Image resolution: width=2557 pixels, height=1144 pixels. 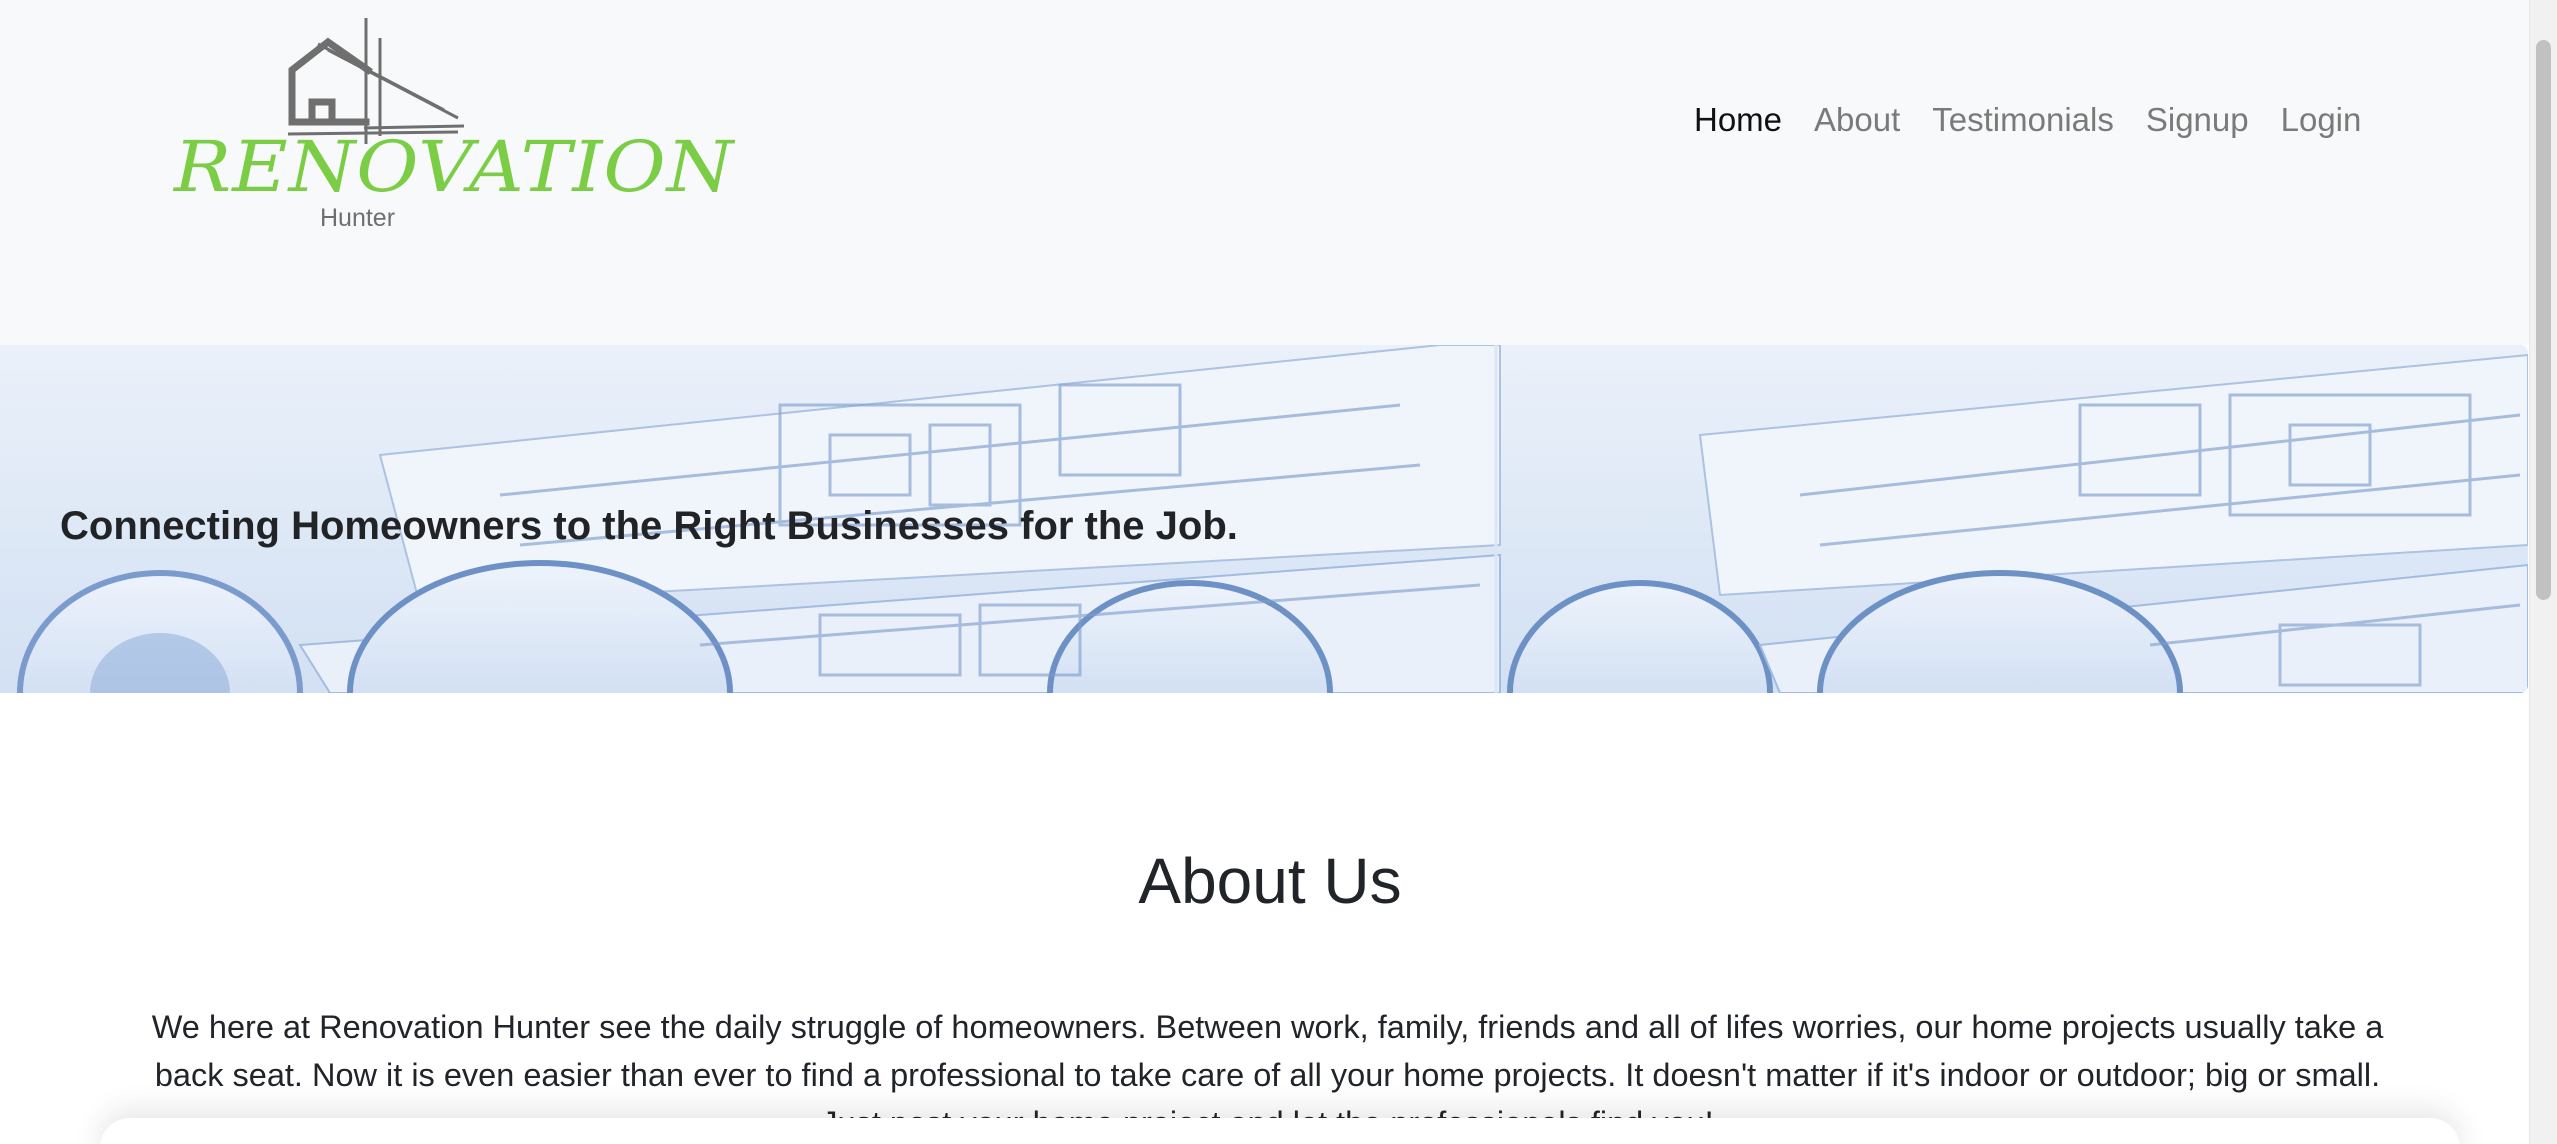 I want to click on nav-login-link: Login, so click(x=2321, y=120).